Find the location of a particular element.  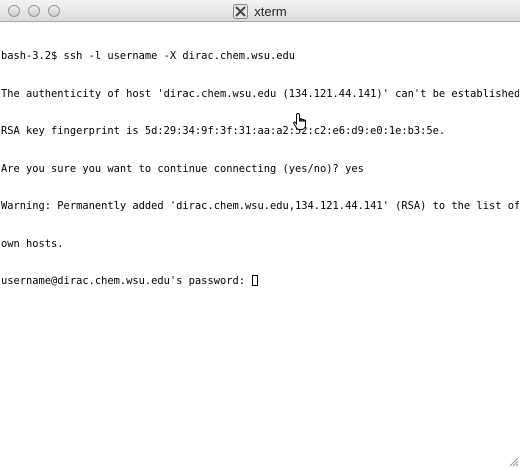

window-title-group: xterm is located at coordinates (260, 11).